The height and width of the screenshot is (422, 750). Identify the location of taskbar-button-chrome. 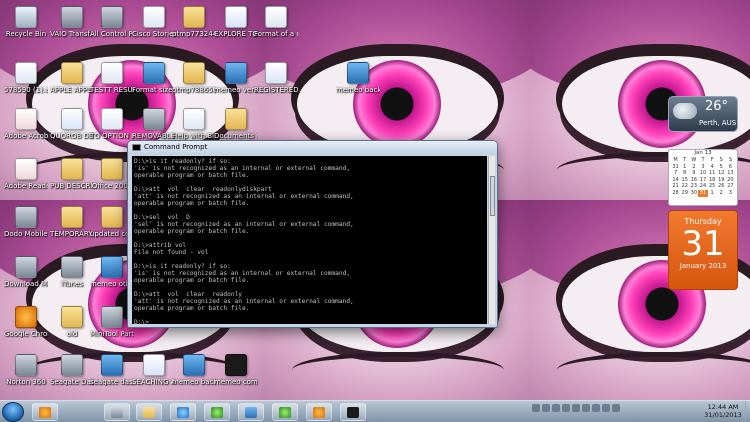
(319, 412).